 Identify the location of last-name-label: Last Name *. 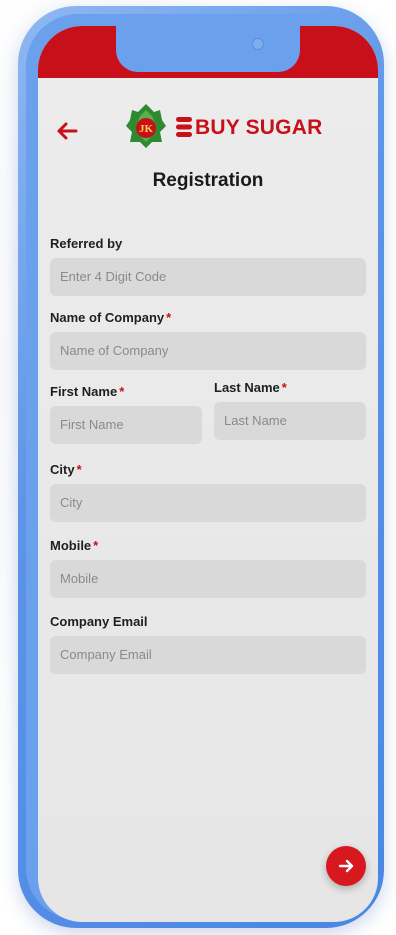
(250, 387).